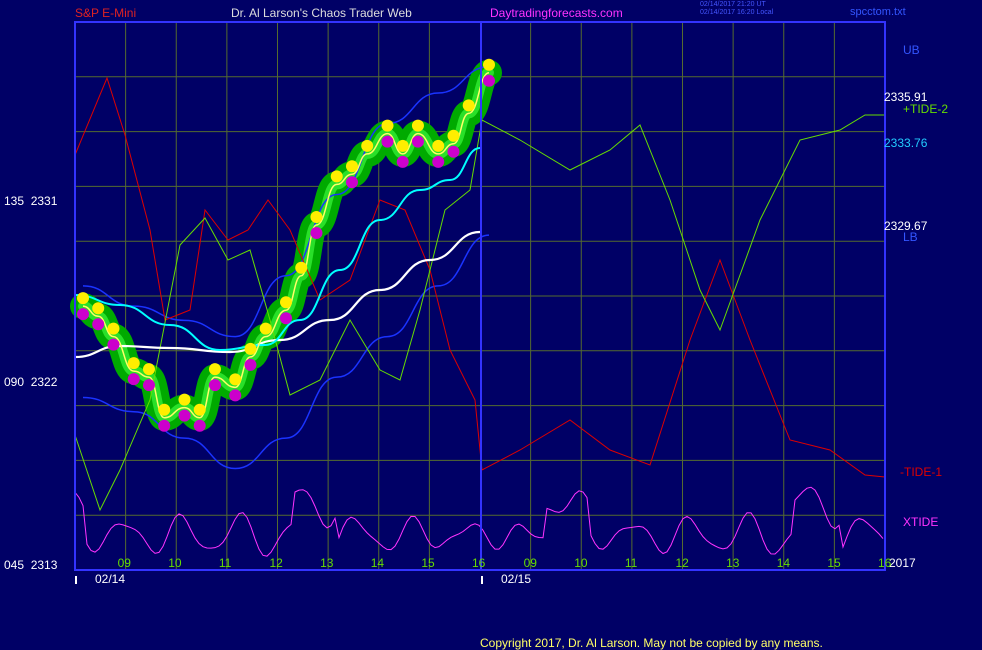 Image resolution: width=982 pixels, height=650 pixels. What do you see at coordinates (902, 563) in the screenshot?
I see `year-label: 2017` at bounding box center [902, 563].